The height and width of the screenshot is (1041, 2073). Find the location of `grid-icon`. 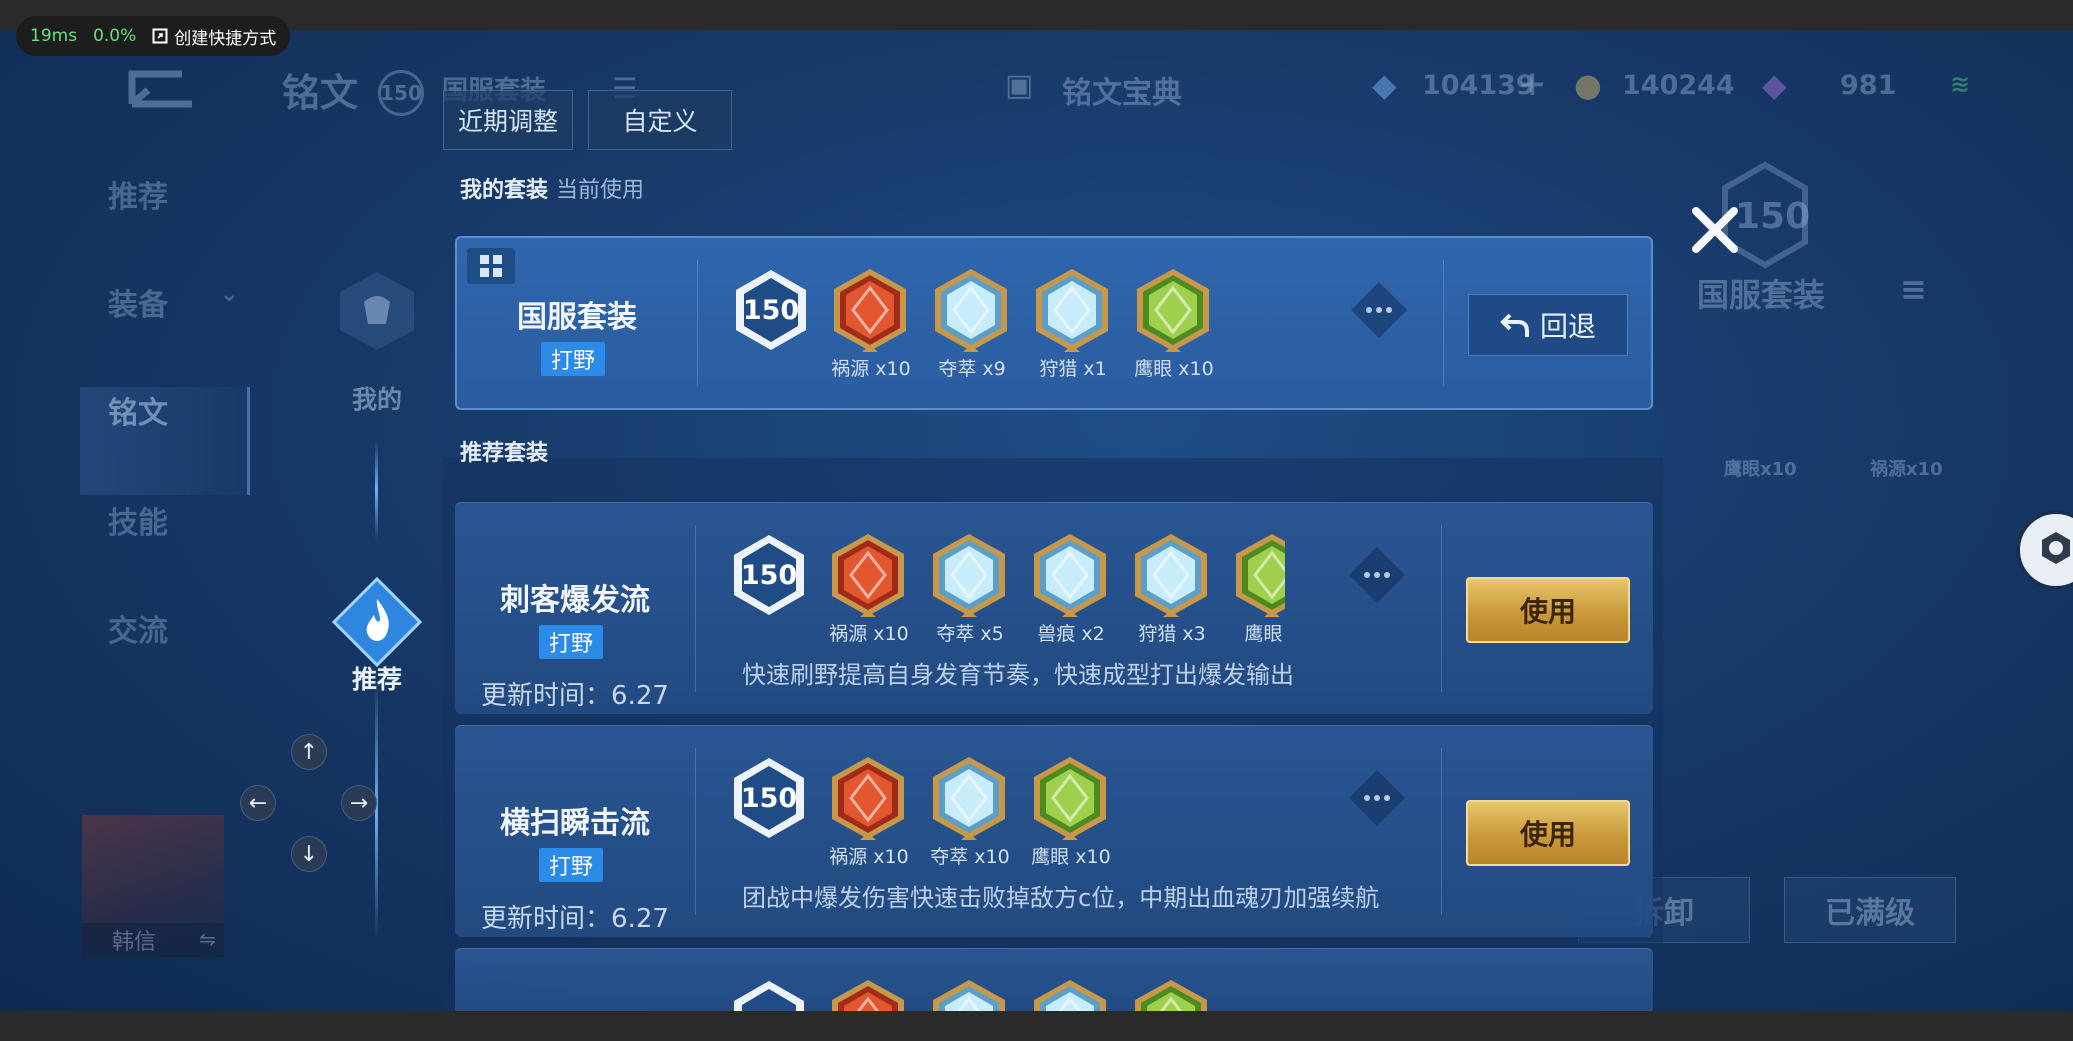

grid-icon is located at coordinates (491, 266).